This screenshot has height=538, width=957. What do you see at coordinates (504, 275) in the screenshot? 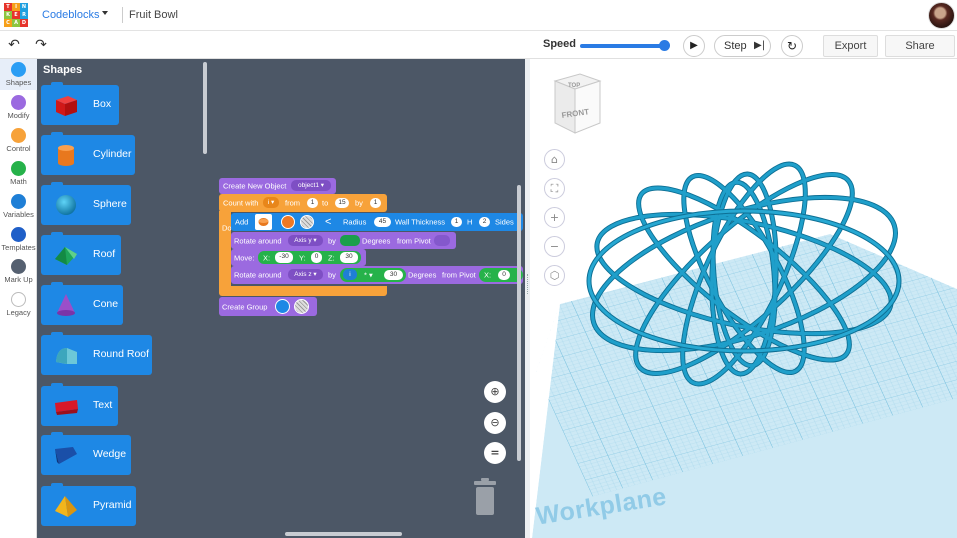
I see `x-value: 0` at bounding box center [504, 275].